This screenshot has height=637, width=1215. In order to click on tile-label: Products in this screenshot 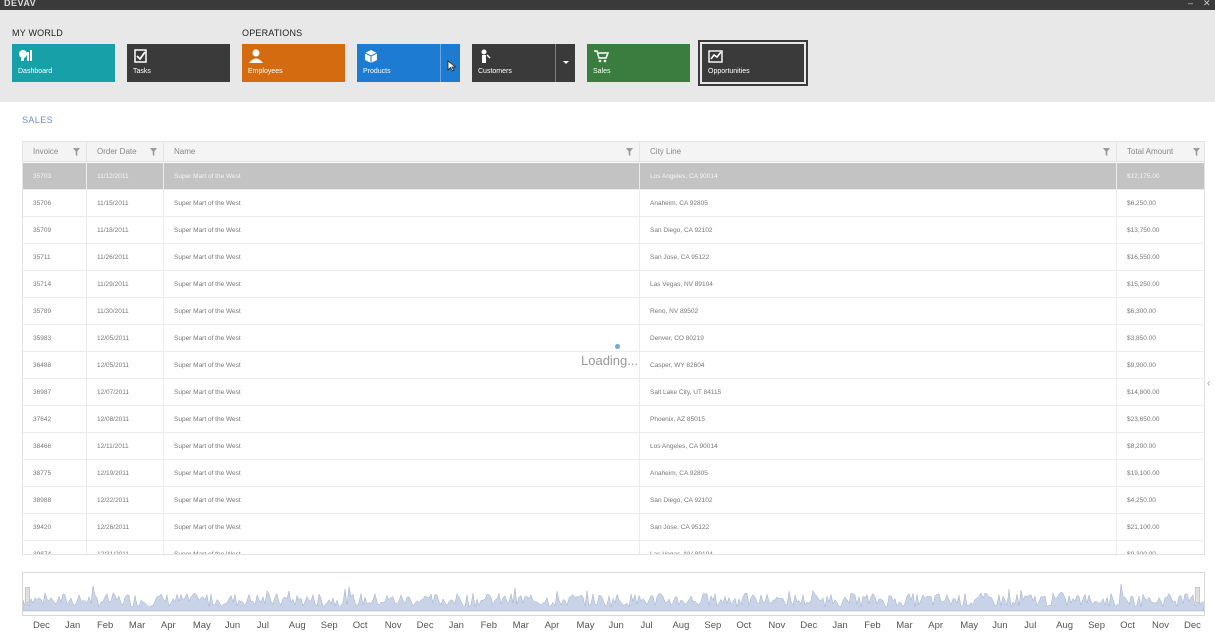, I will do `click(377, 71)`.